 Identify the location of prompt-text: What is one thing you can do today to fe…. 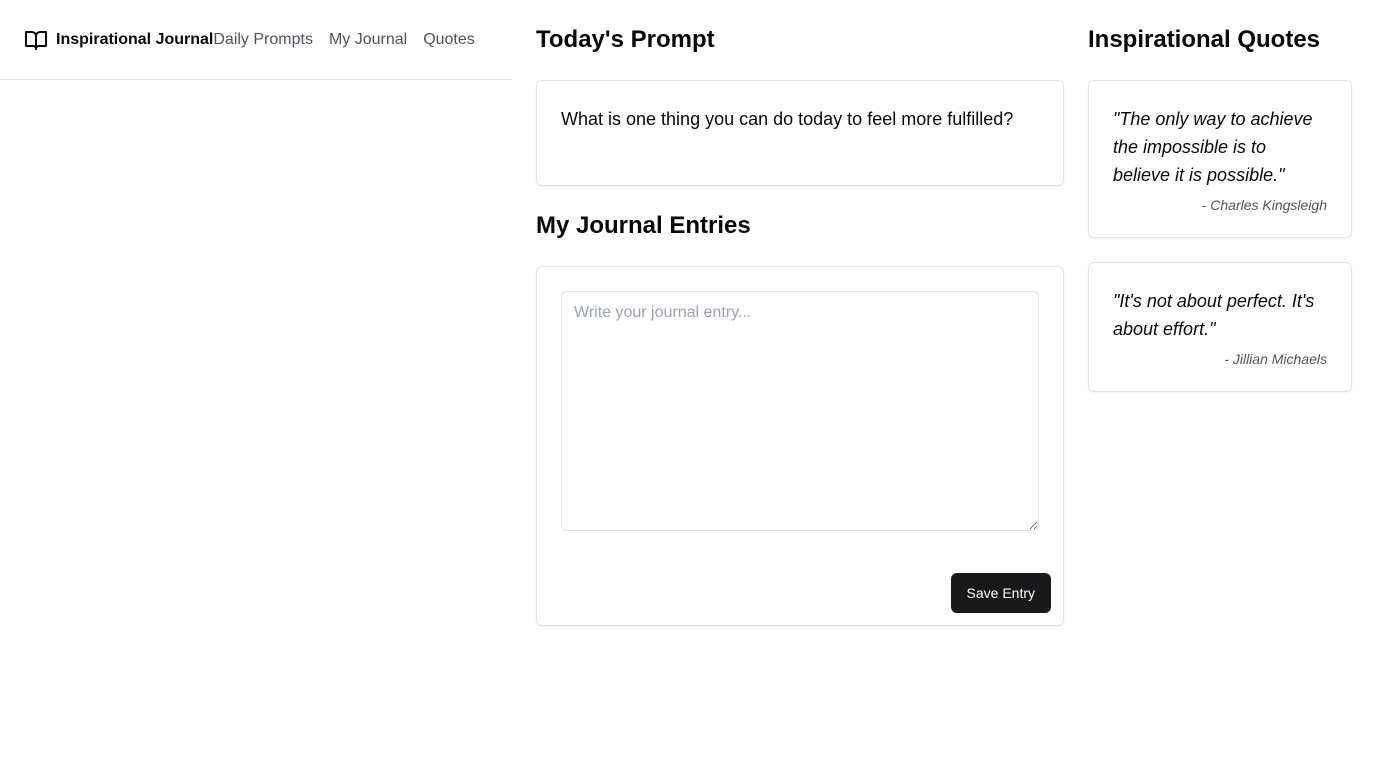
(787, 119).